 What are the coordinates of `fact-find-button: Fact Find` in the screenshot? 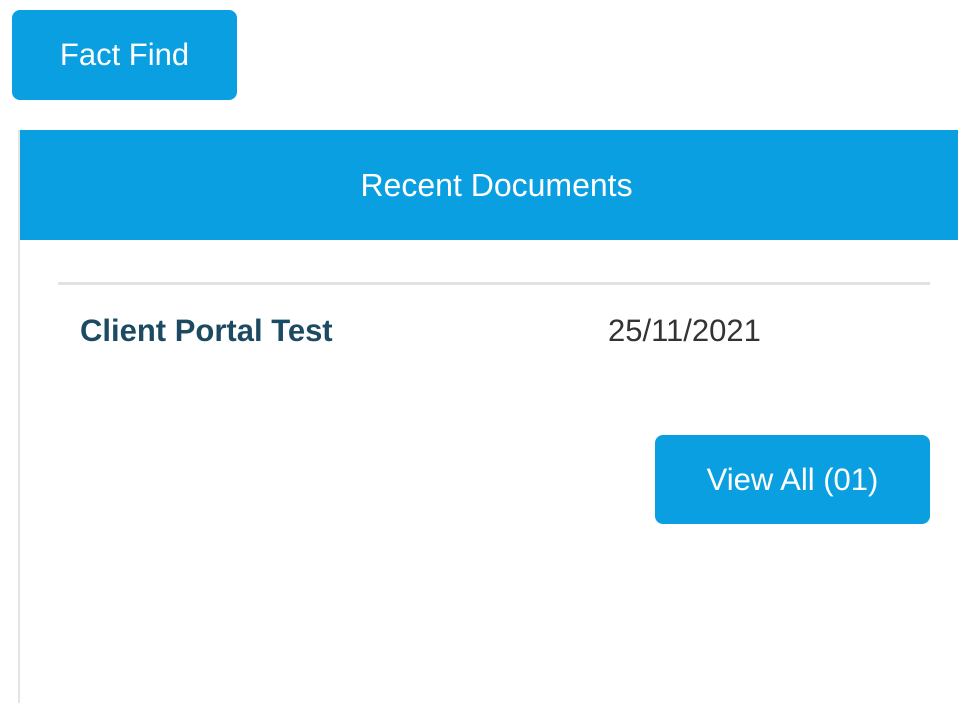 It's located at (124, 55).